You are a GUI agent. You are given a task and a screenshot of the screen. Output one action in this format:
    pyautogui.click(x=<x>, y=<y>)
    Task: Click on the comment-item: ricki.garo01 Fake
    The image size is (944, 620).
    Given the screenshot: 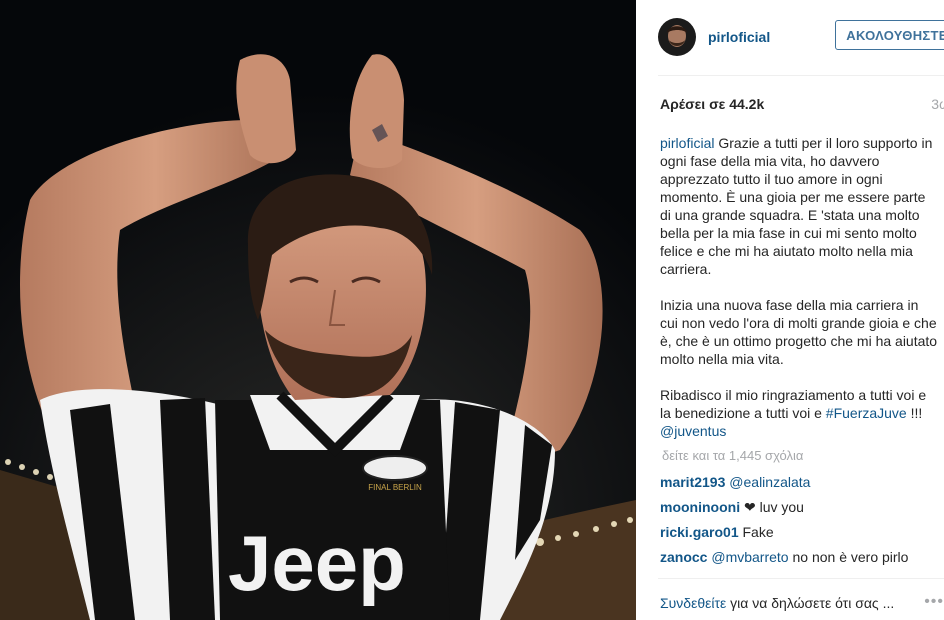 What is the action you would take?
    pyautogui.click(x=802, y=534)
    